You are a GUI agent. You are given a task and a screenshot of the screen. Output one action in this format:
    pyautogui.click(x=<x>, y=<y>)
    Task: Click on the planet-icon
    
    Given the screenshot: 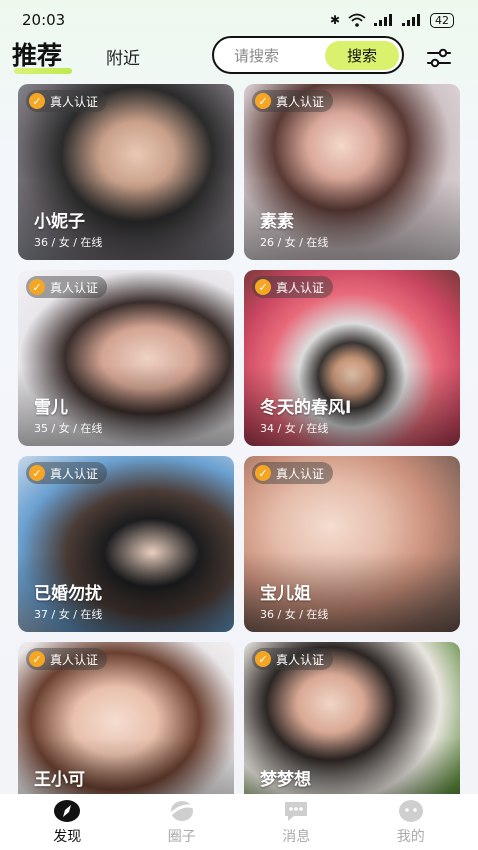 What is the action you would take?
    pyautogui.click(x=181, y=810)
    